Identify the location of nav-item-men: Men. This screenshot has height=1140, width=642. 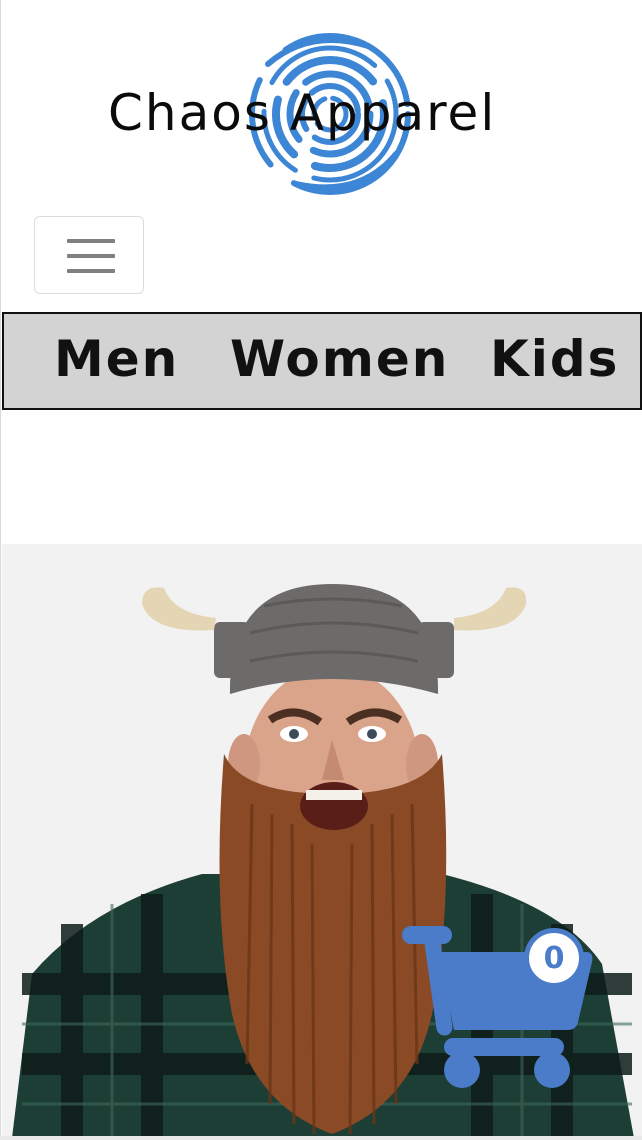
(116, 359).